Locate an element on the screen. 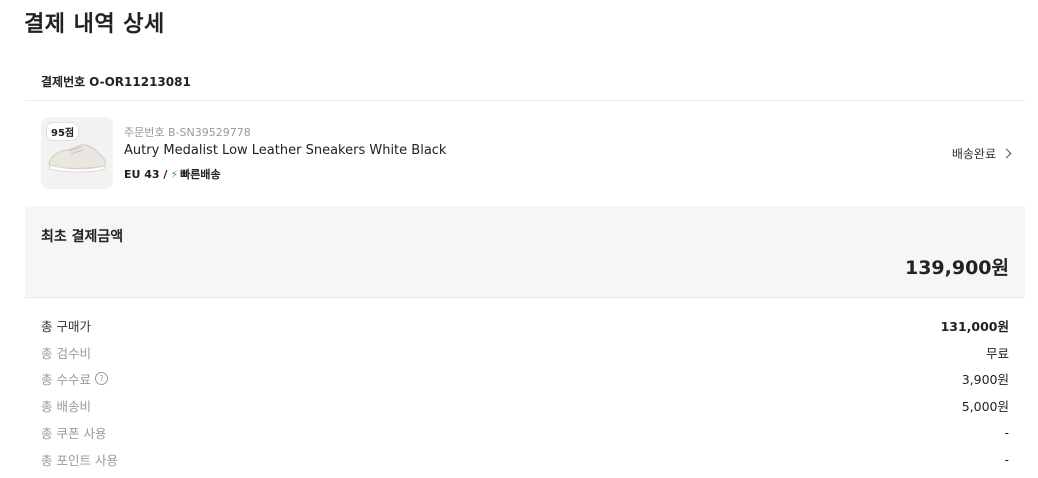  product-options: EU 43 / ⚡ 빠른배송 is located at coordinates (172, 174).